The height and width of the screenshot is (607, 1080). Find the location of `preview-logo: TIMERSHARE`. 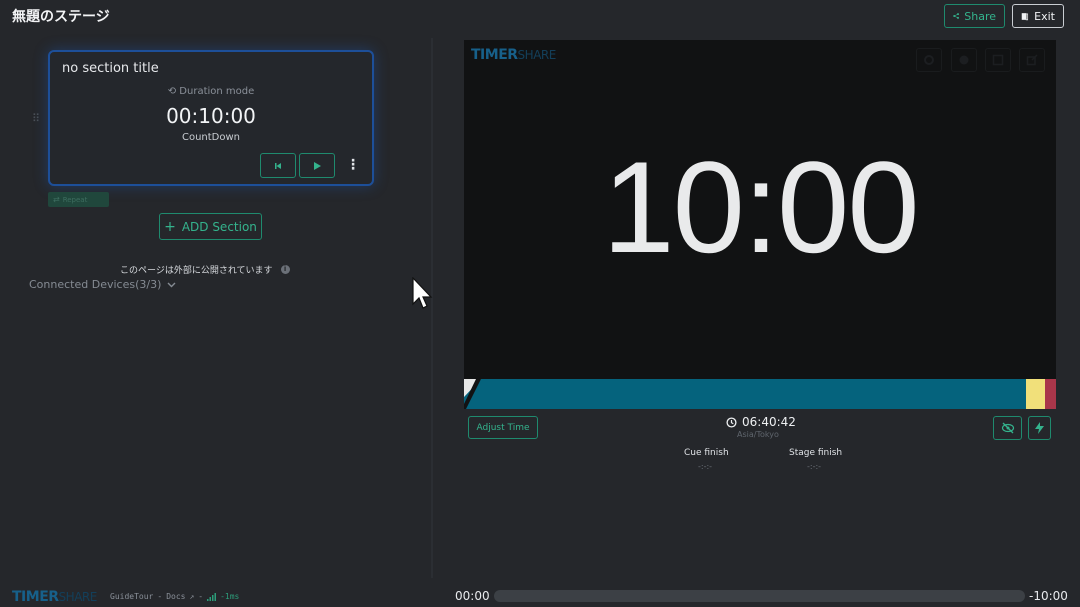

preview-logo: TIMERSHARE is located at coordinates (513, 55).